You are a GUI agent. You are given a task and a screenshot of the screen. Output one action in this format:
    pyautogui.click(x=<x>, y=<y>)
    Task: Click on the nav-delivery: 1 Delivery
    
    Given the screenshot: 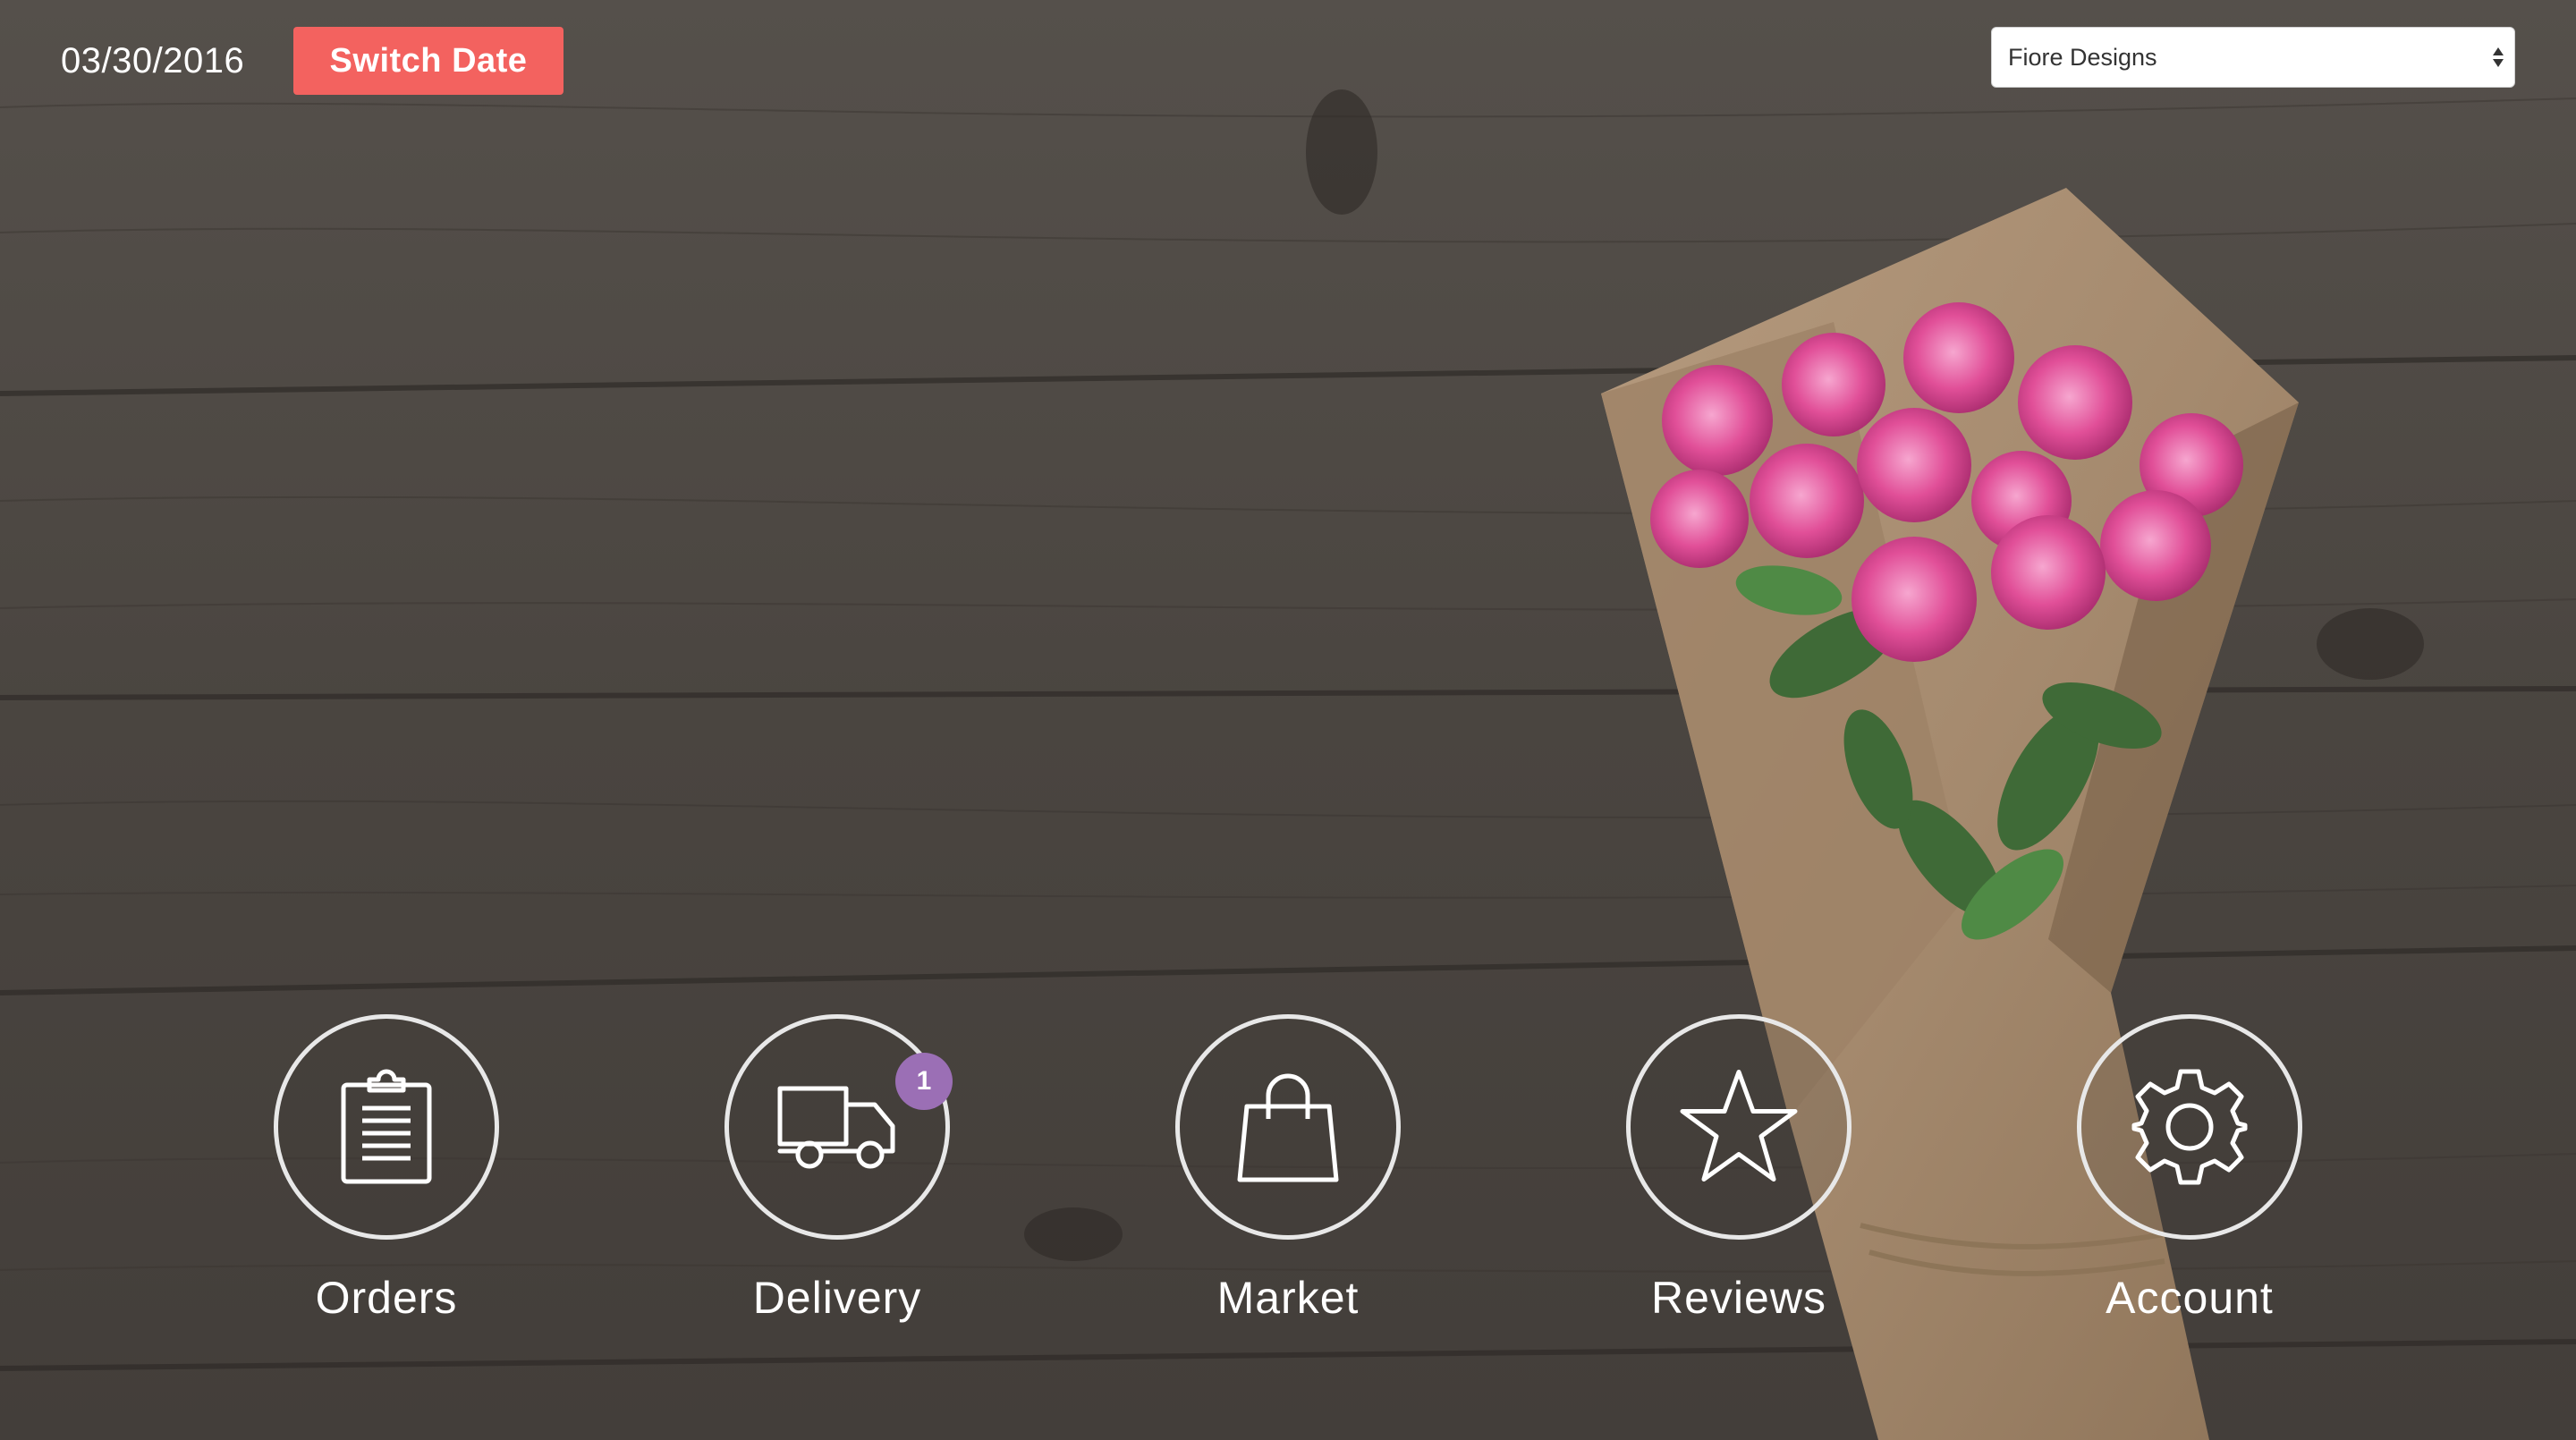 What is the action you would take?
    pyautogui.click(x=837, y=1175)
    